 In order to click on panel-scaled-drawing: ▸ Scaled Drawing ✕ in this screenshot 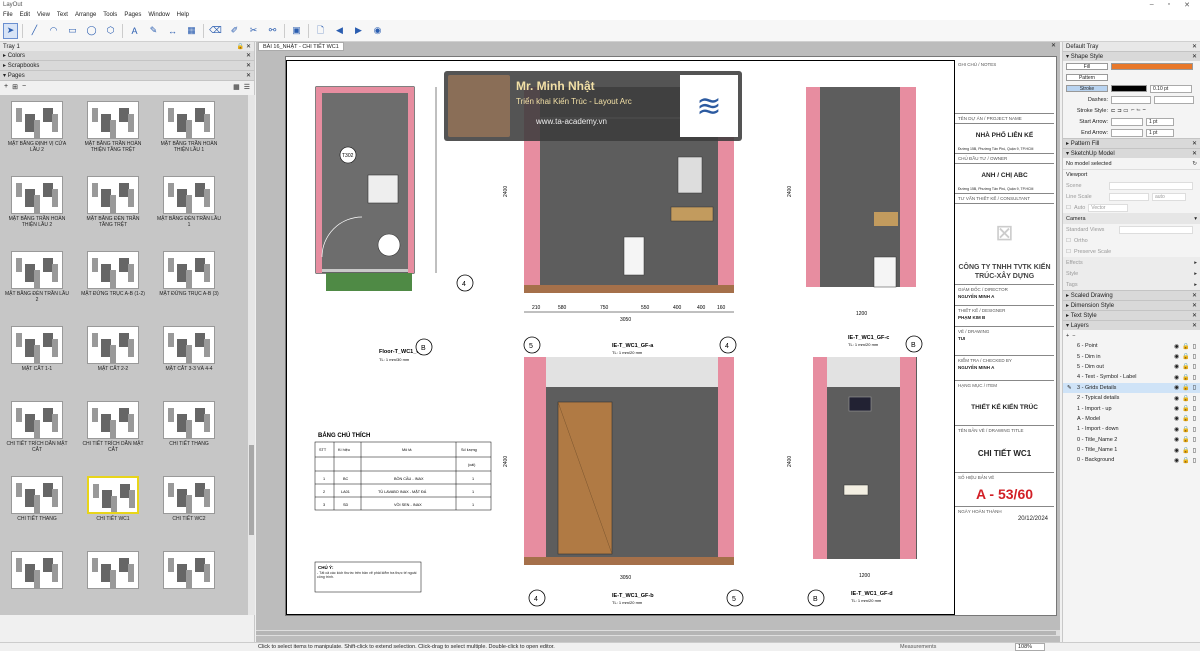, I will do `click(1131, 295)`.